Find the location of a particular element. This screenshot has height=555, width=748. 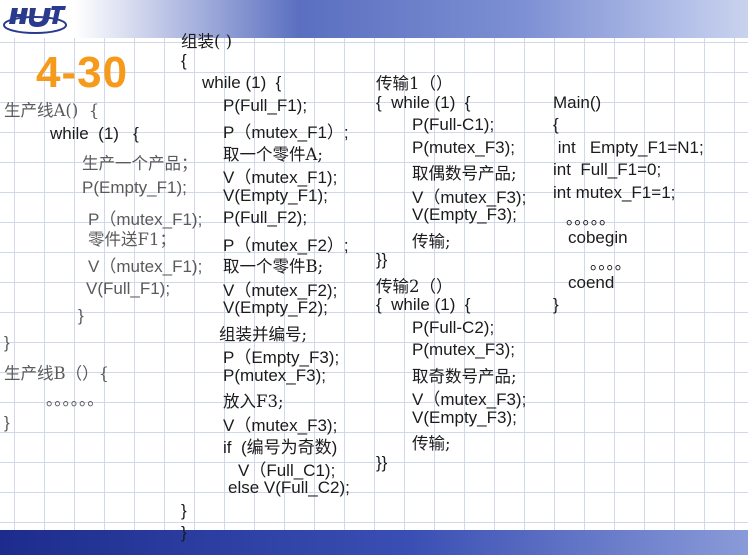

code-line-middle: P（mutex_F1）; is located at coordinates (286, 132).